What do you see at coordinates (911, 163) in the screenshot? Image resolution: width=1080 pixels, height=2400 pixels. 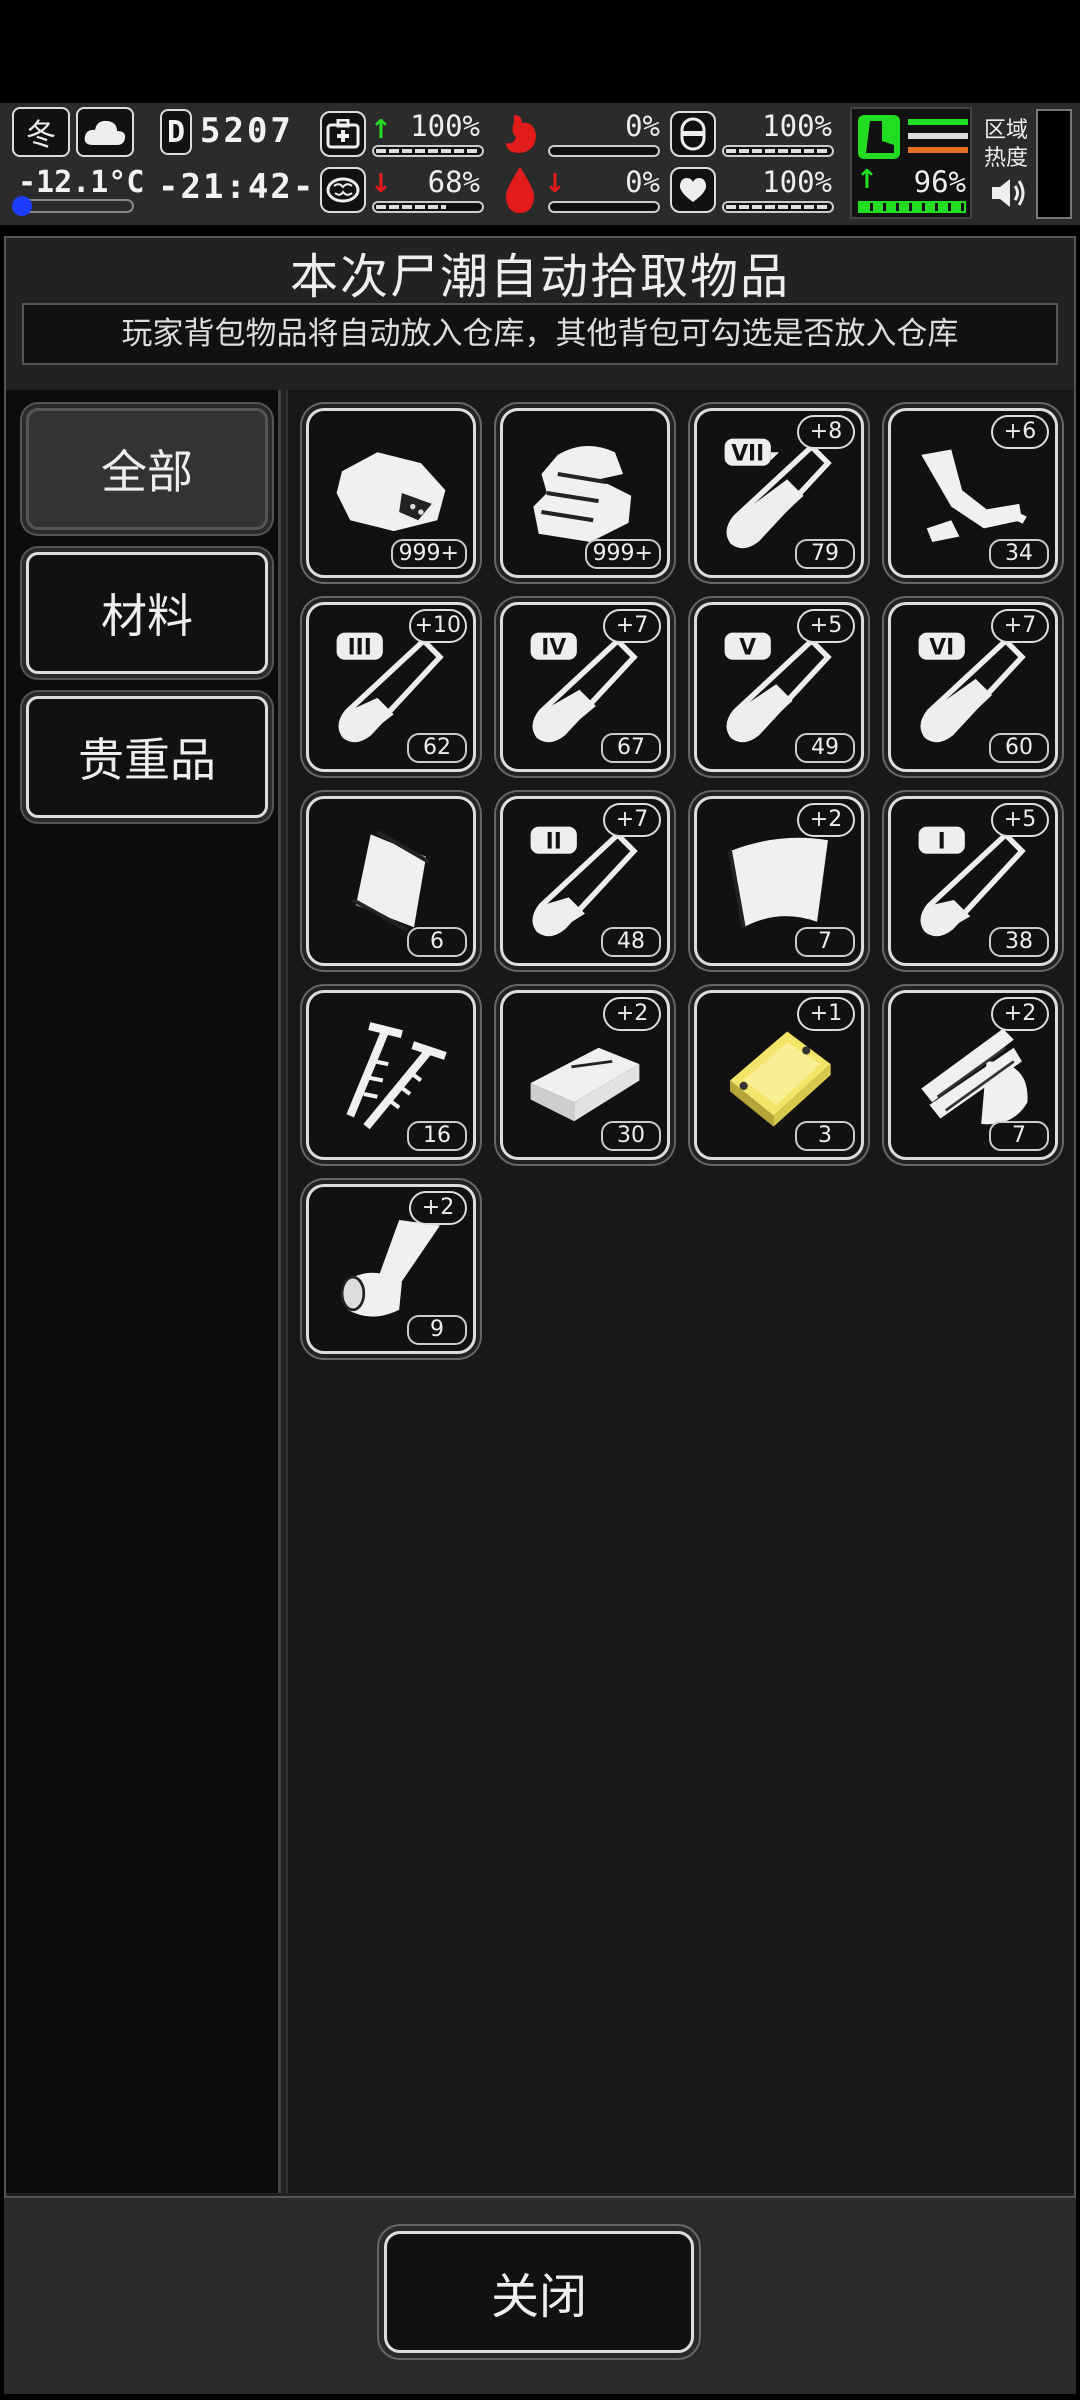 I see `stamina-panel: ↑ 96%` at bounding box center [911, 163].